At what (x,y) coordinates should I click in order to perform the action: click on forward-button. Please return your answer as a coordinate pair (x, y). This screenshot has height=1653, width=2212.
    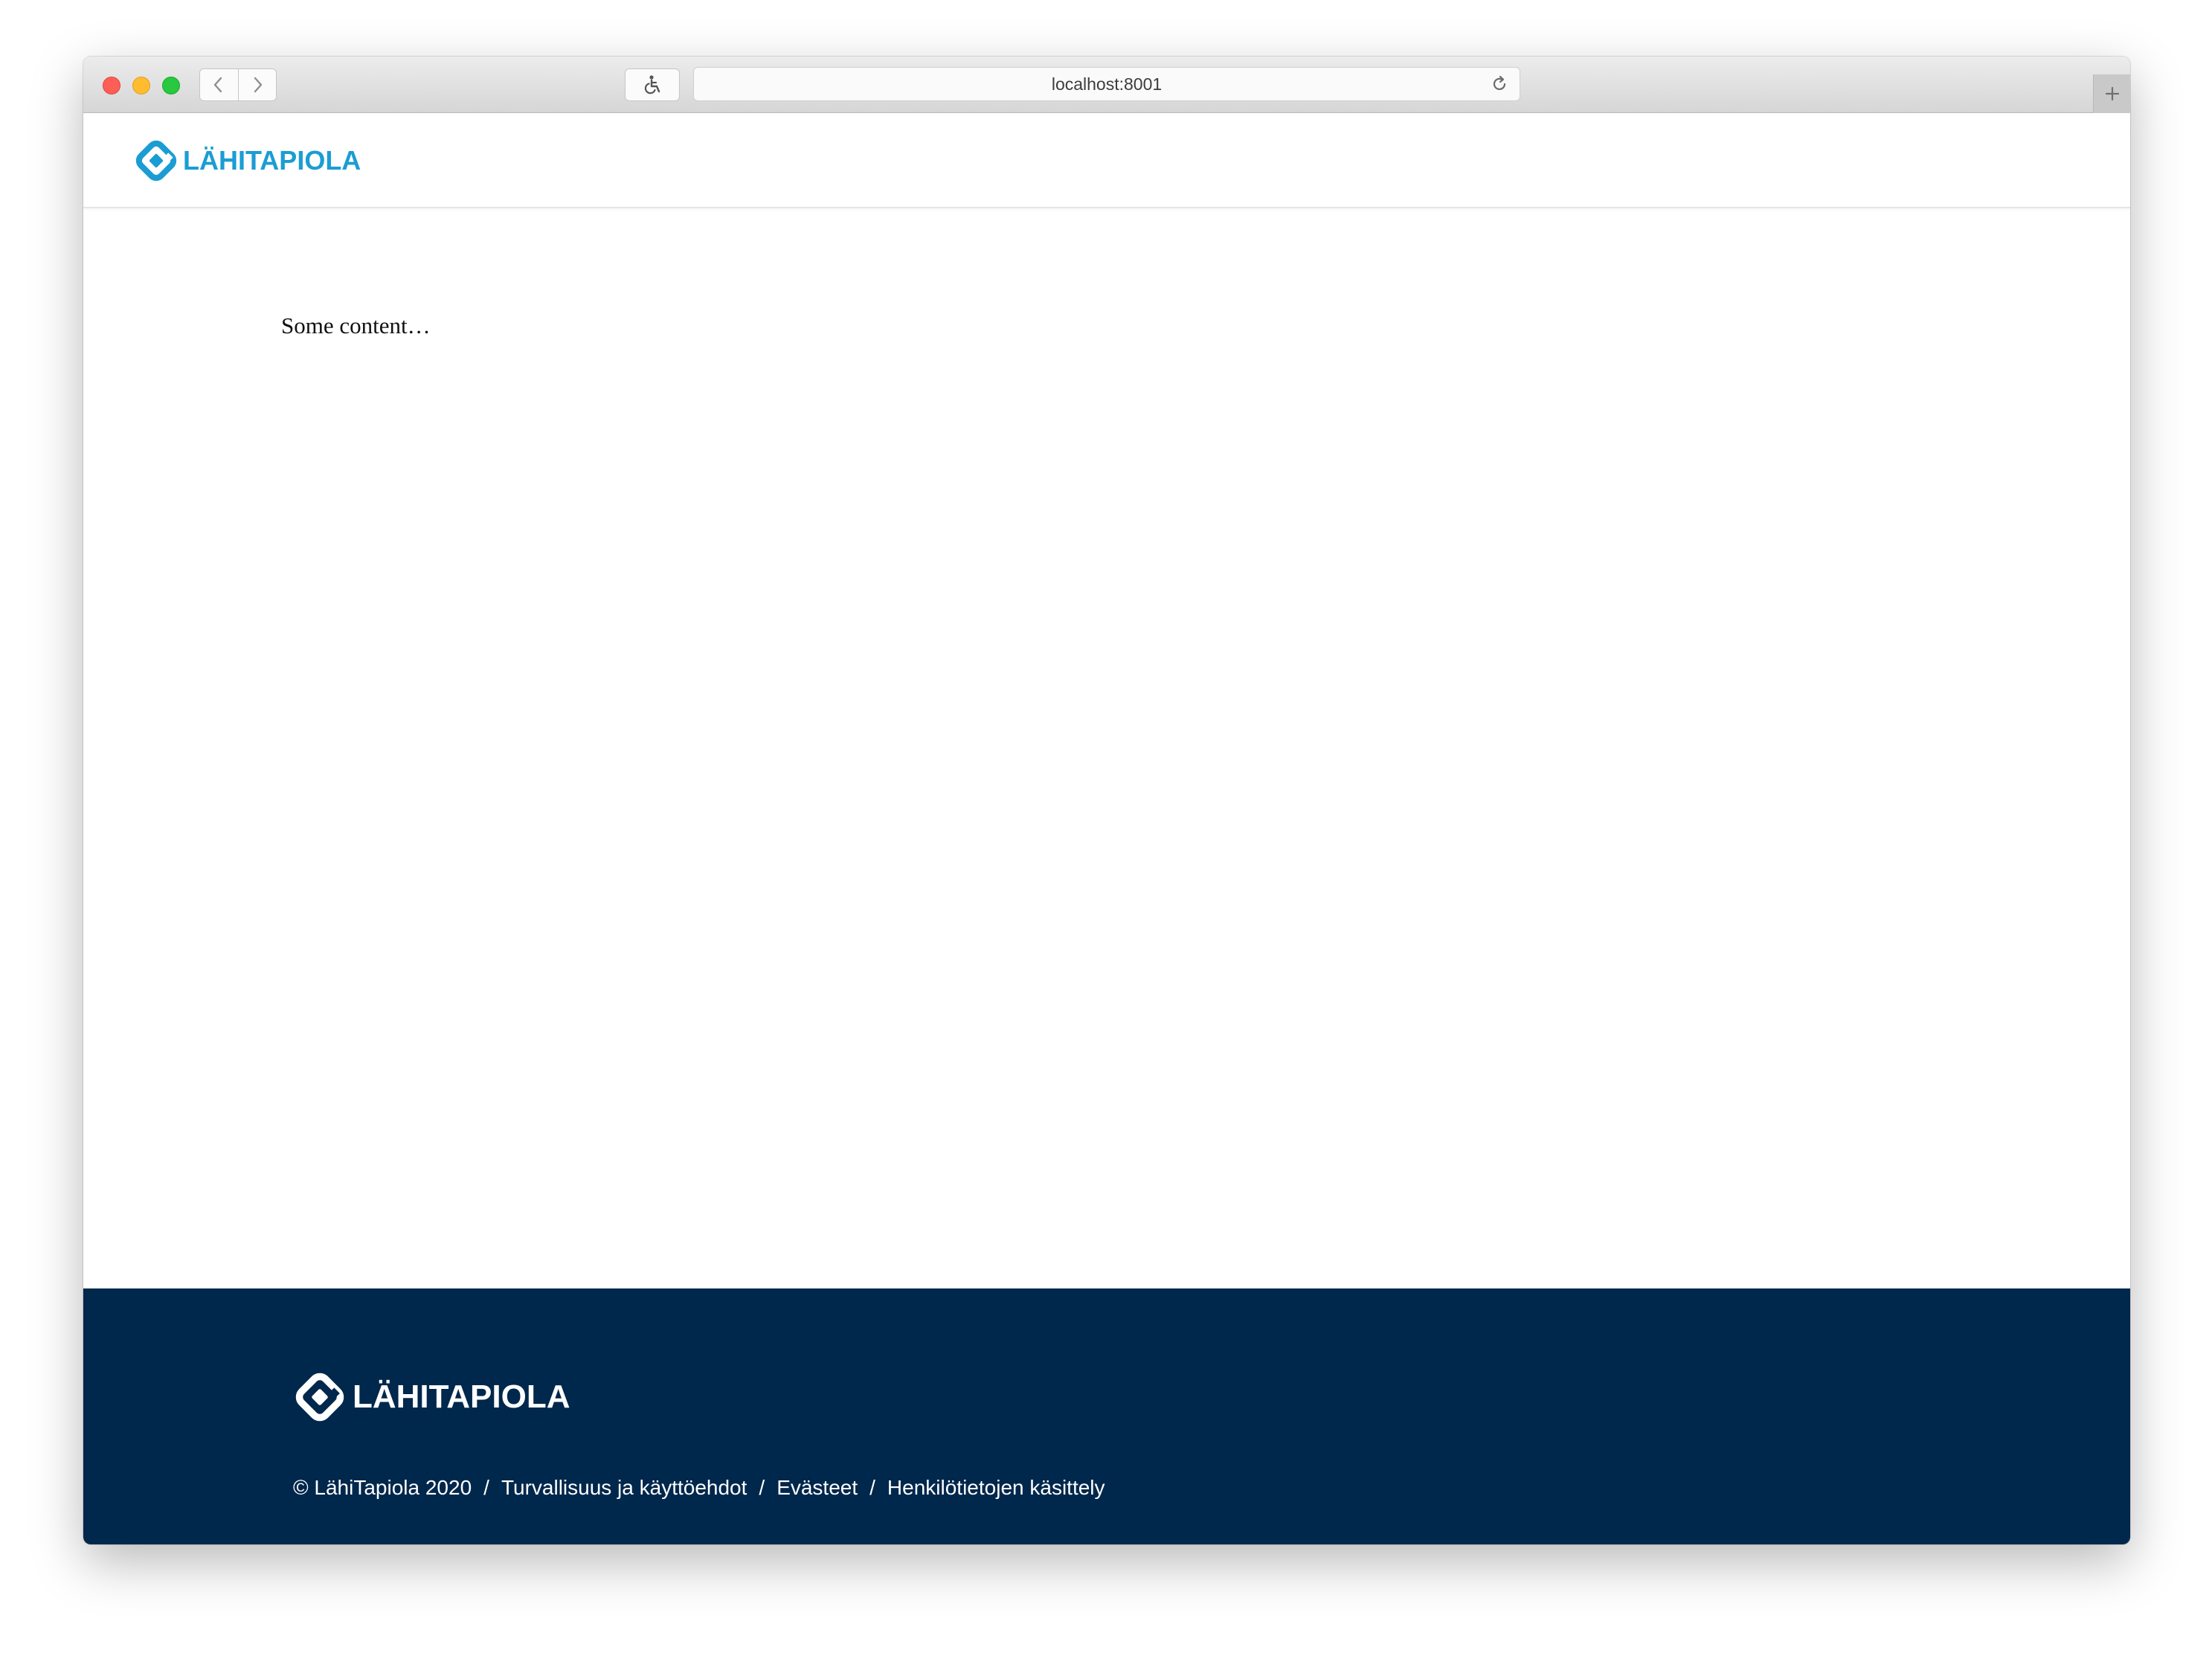
    Looking at the image, I should click on (257, 84).